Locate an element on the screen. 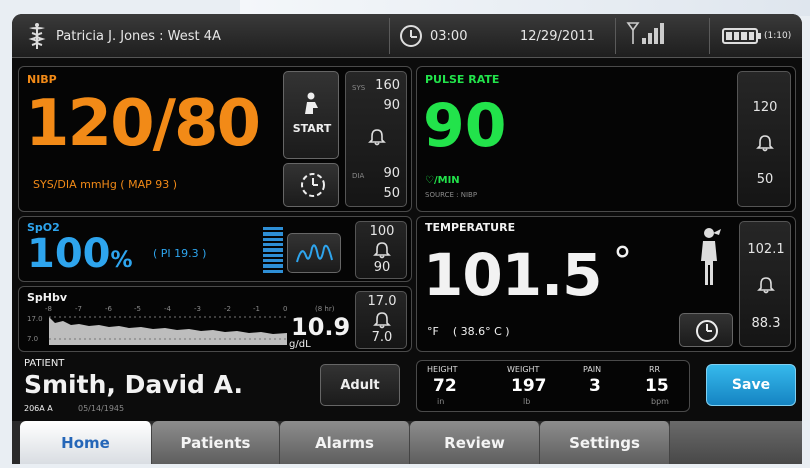 Image resolution: width=810 pixels, height=468 pixels. sphb-axis-unit: (8 hr) is located at coordinates (325, 309).